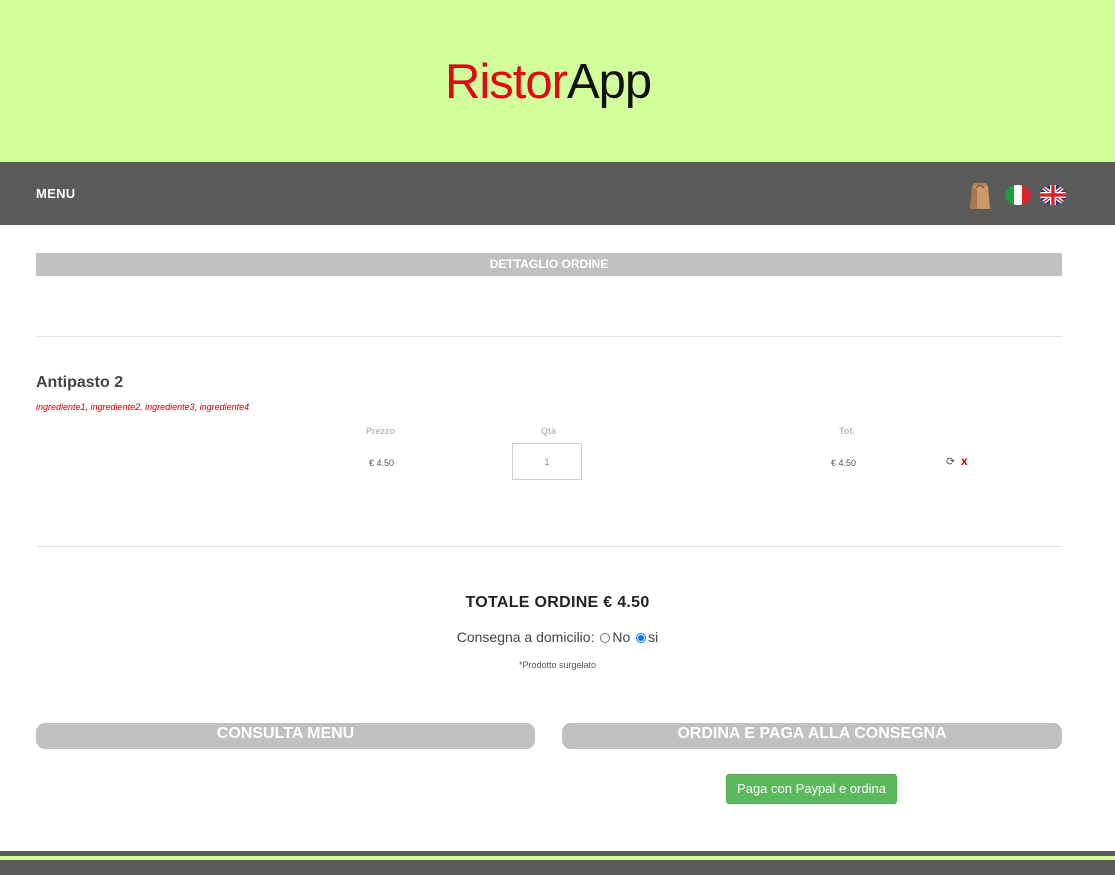 The height and width of the screenshot is (875, 1115). What do you see at coordinates (381, 431) in the screenshot?
I see `price-column-header: Prezzo` at bounding box center [381, 431].